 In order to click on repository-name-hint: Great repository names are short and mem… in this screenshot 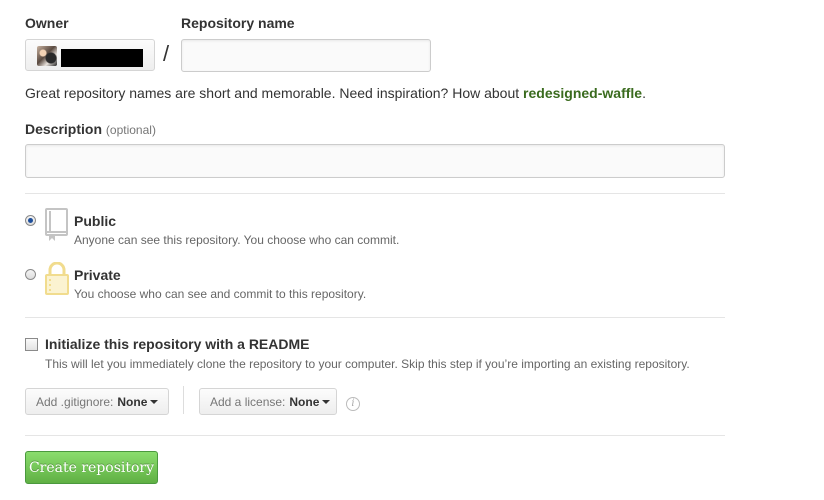, I will do `click(335, 93)`.